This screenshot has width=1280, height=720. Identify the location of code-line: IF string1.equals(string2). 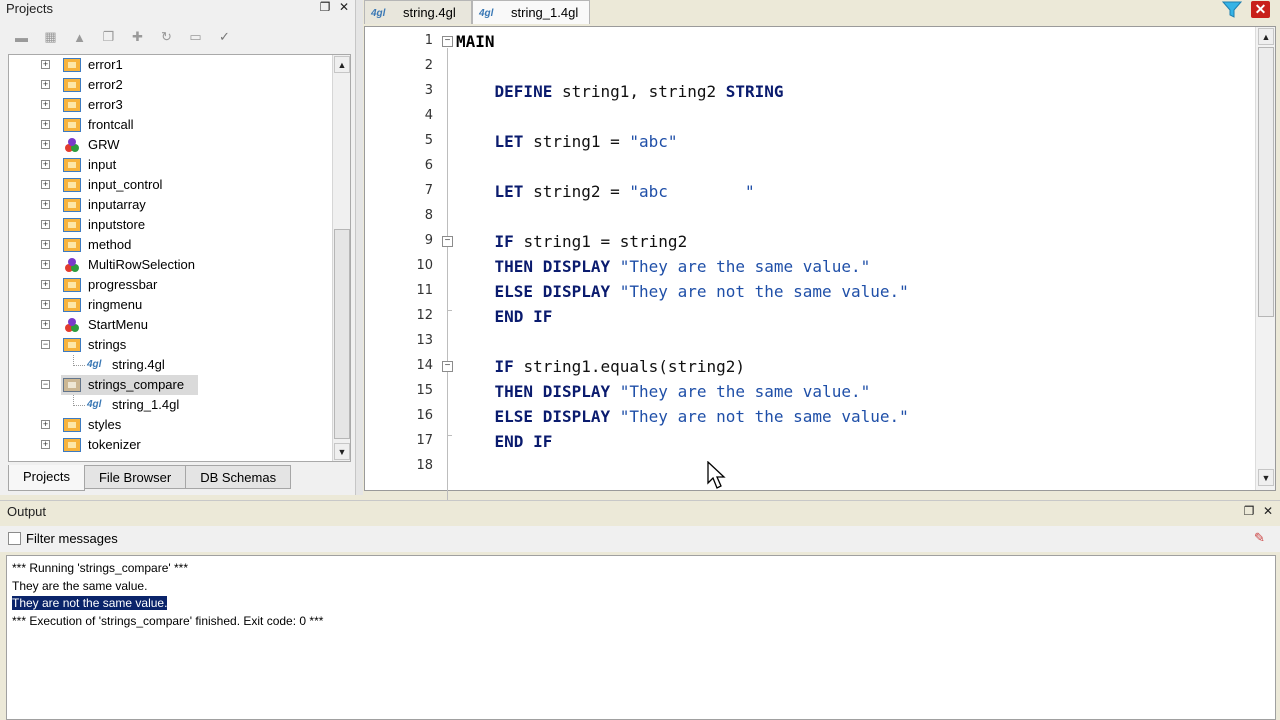
(600, 366).